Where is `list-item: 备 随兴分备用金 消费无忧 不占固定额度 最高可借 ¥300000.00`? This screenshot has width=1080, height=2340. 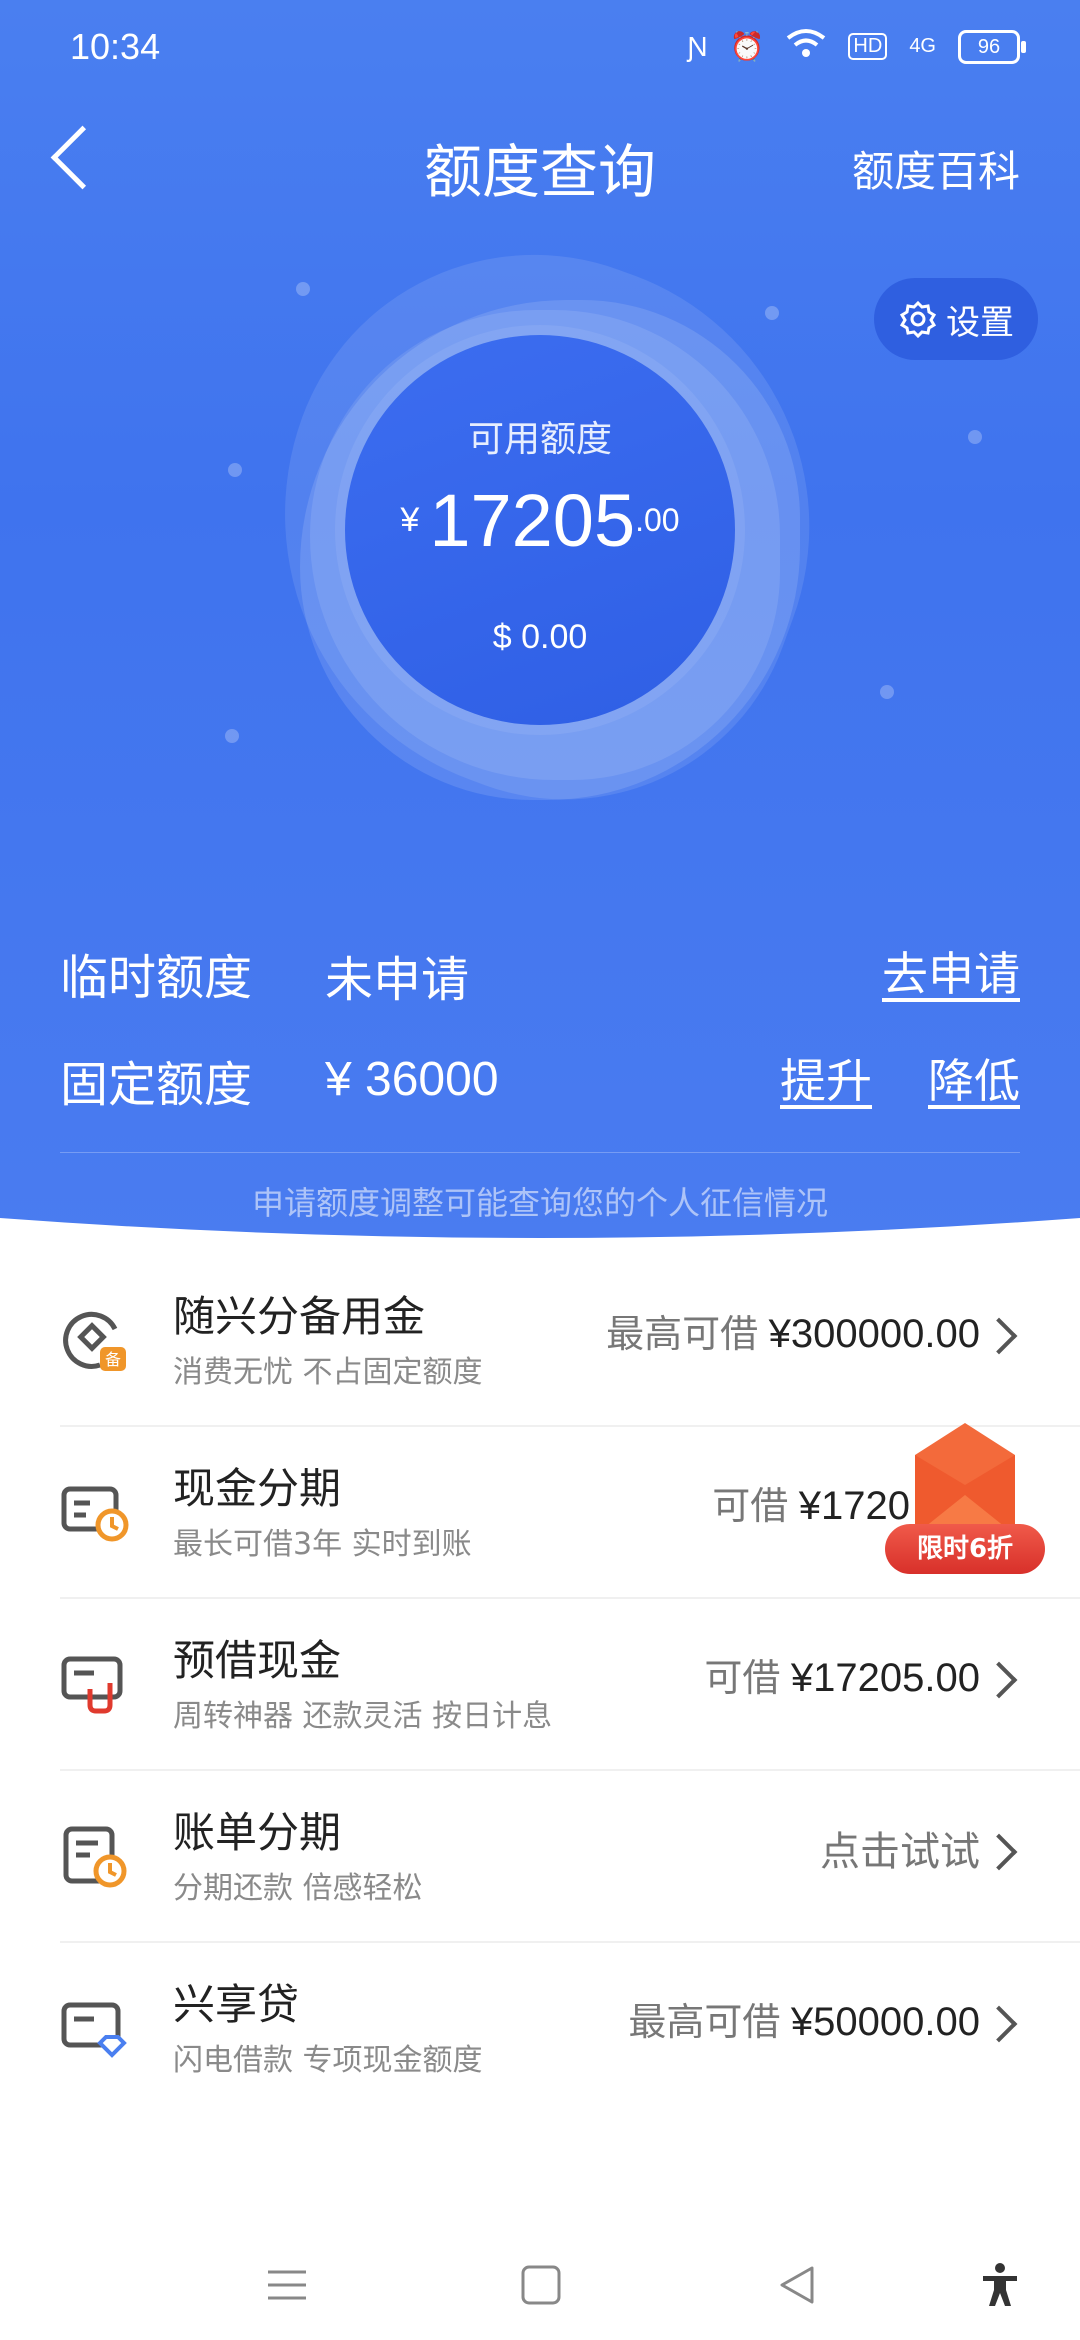 list-item: 备 随兴分备用金 消费无忧 不占固定额度 最高可借 ¥300000.00 is located at coordinates (540, 1341).